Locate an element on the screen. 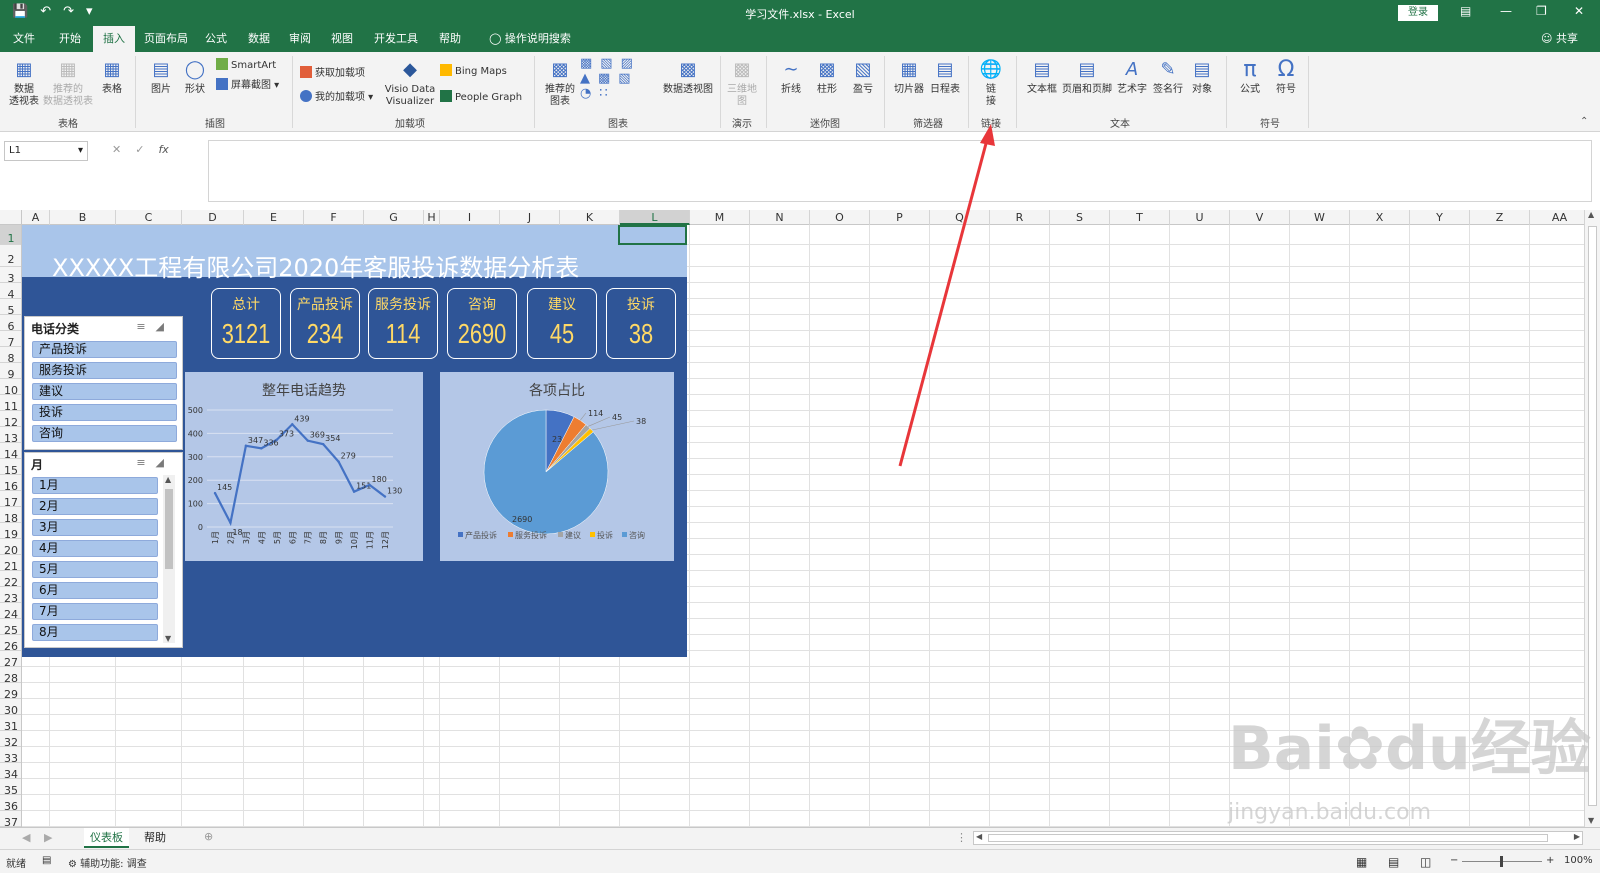  tab-help: 帮助 is located at coordinates (450, 39).